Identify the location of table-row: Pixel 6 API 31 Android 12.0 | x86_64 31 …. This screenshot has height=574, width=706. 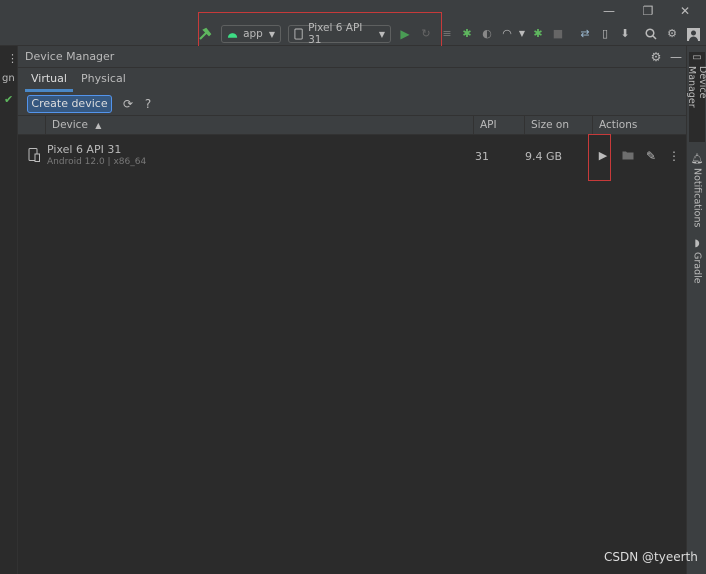
(352, 157).